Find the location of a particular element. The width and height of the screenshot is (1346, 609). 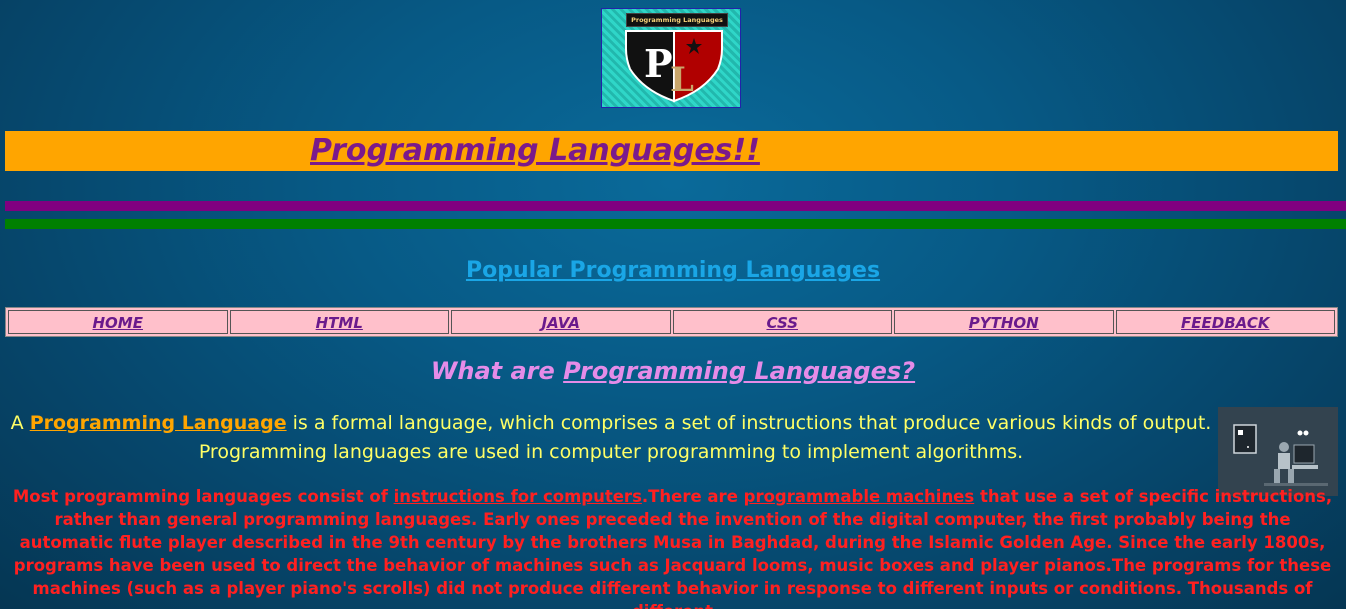

question-link: Programming Languages? is located at coordinates (739, 371).